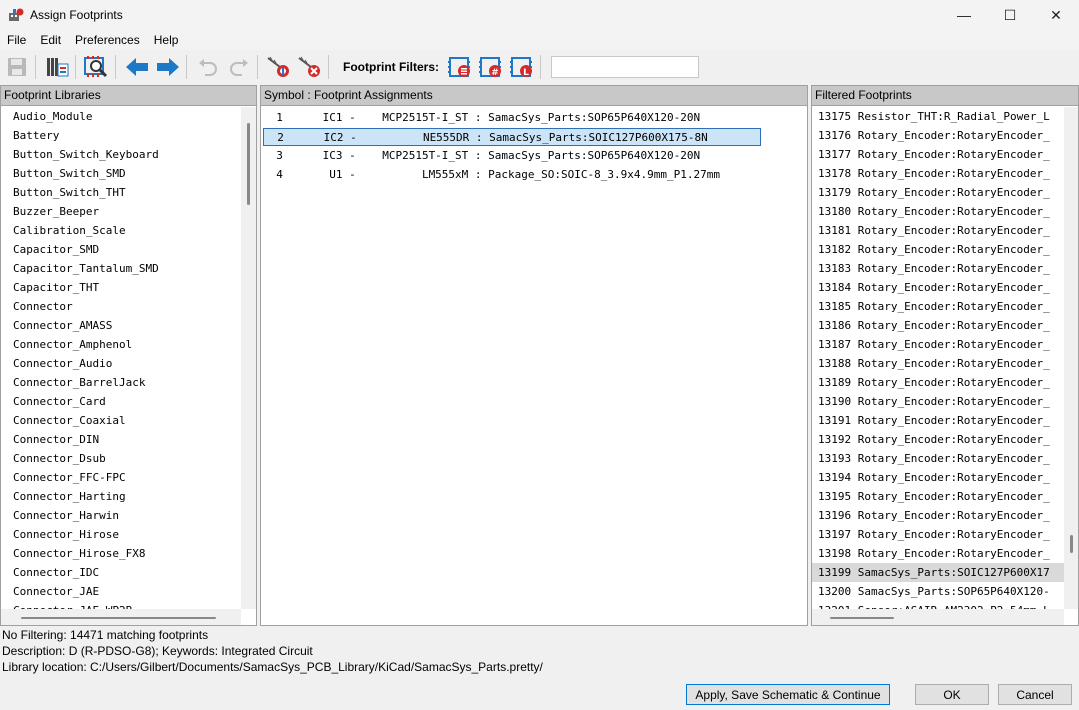 This screenshot has width=1079, height=710. I want to click on library-list-item: Connector_Dsub, so click(121, 458).